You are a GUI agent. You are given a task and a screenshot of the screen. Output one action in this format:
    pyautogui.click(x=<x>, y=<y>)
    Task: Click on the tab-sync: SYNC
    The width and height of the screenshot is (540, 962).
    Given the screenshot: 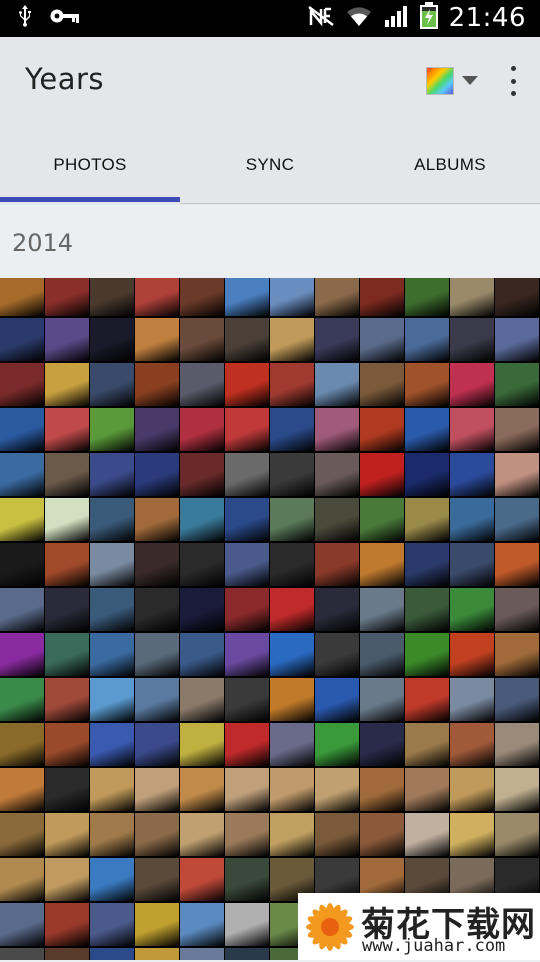 What is the action you would take?
    pyautogui.click(x=270, y=165)
    